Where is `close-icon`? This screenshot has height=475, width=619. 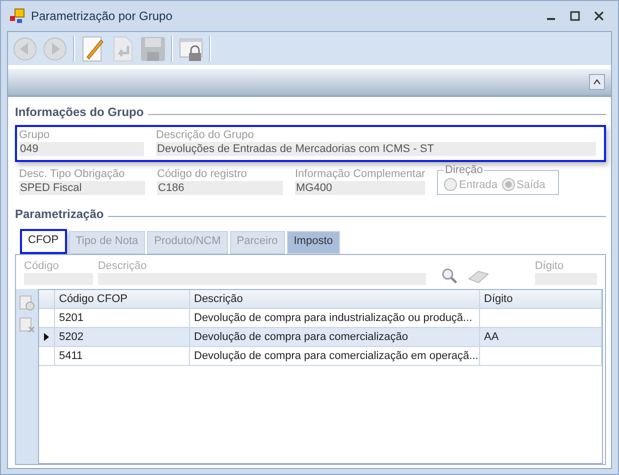 close-icon is located at coordinates (599, 16).